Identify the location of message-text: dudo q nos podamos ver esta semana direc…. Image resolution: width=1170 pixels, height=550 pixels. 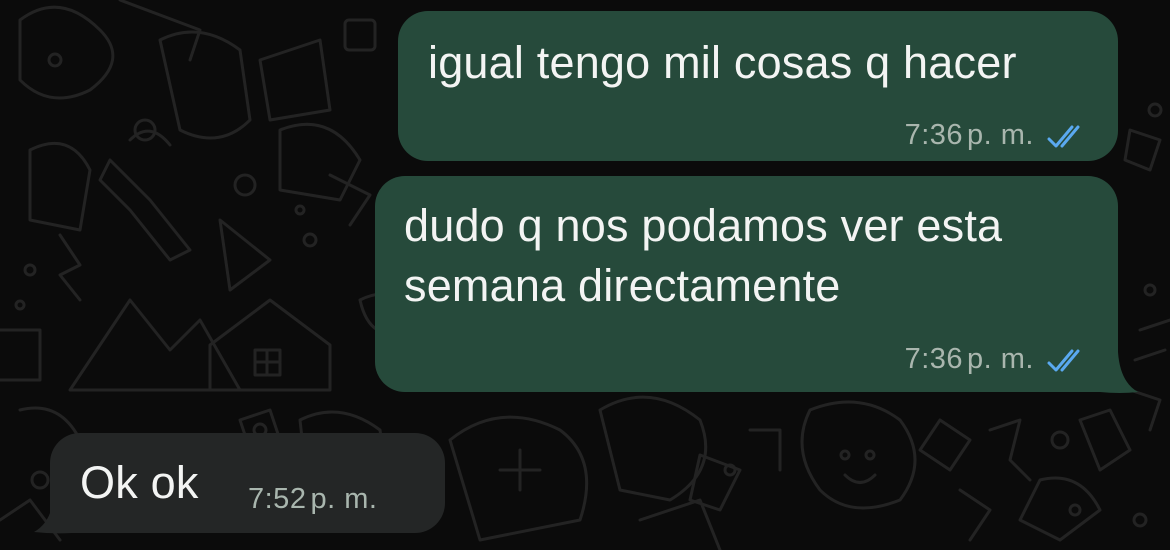
(703, 255).